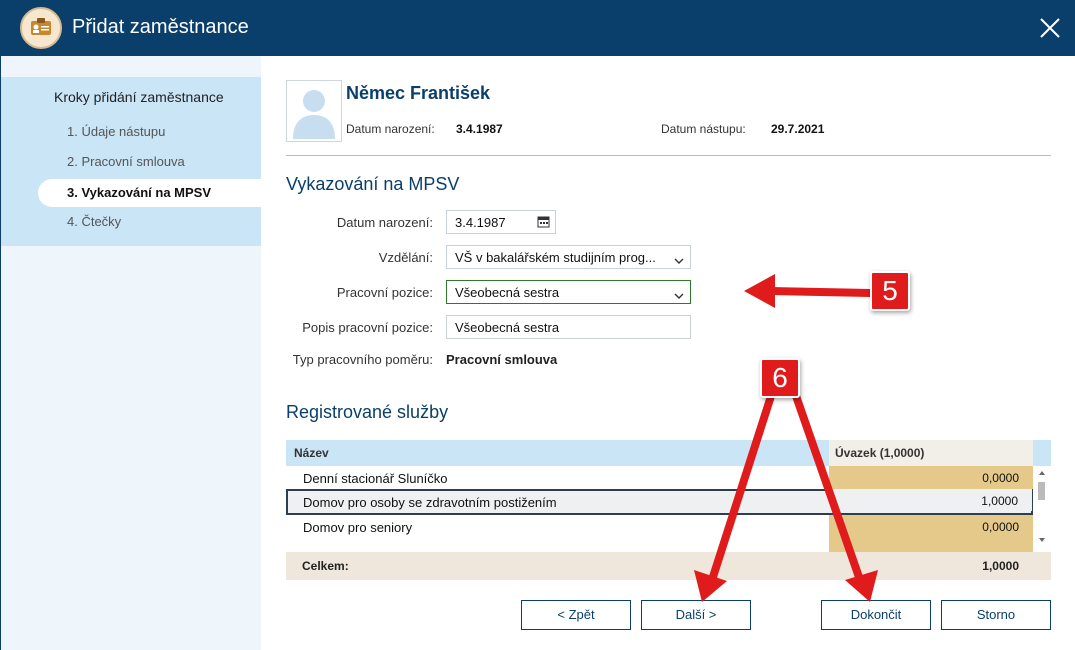 The height and width of the screenshot is (650, 1075). I want to click on step-pracovni-smlouva: 2. Pracovní smlouva, so click(126, 161).